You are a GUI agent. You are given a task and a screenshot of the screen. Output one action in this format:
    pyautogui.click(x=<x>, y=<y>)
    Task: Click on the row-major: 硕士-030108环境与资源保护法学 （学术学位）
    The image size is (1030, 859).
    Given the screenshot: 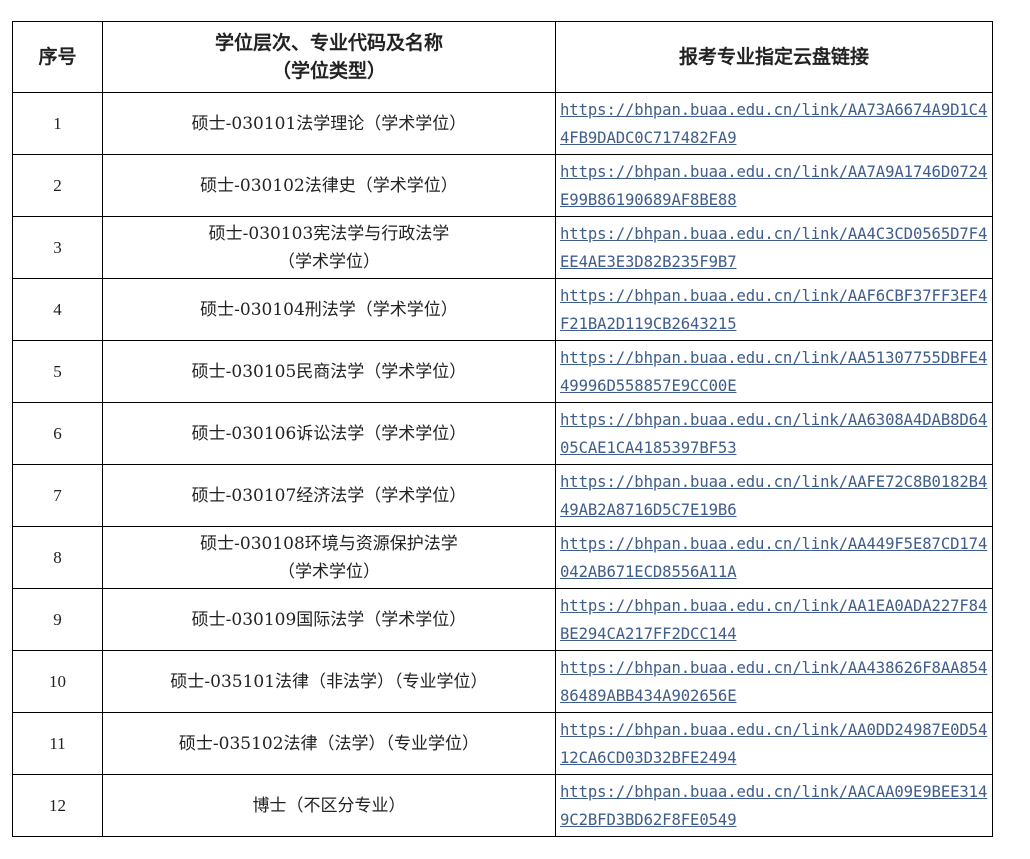 What is the action you would take?
    pyautogui.click(x=329, y=557)
    